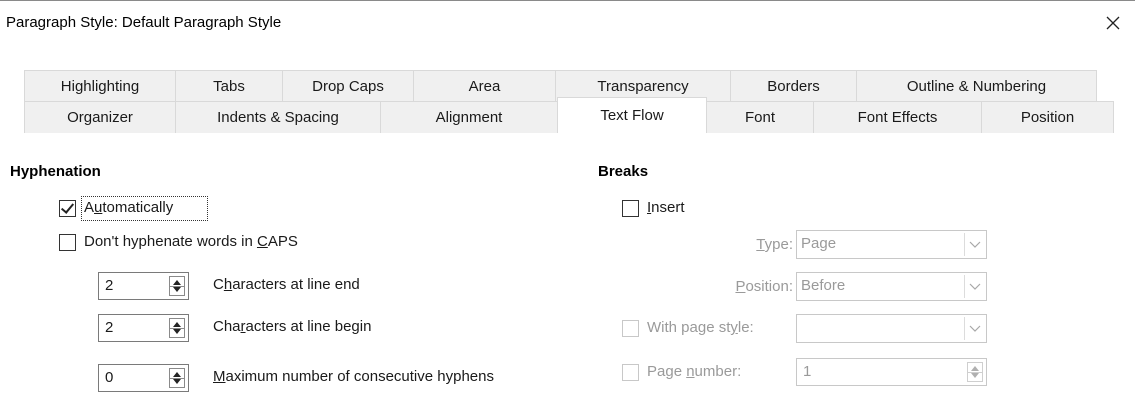 Image resolution: width=1135 pixels, height=410 pixels. Describe the element at coordinates (666, 207) in the screenshot. I see `insert-break-label: Insert` at that location.